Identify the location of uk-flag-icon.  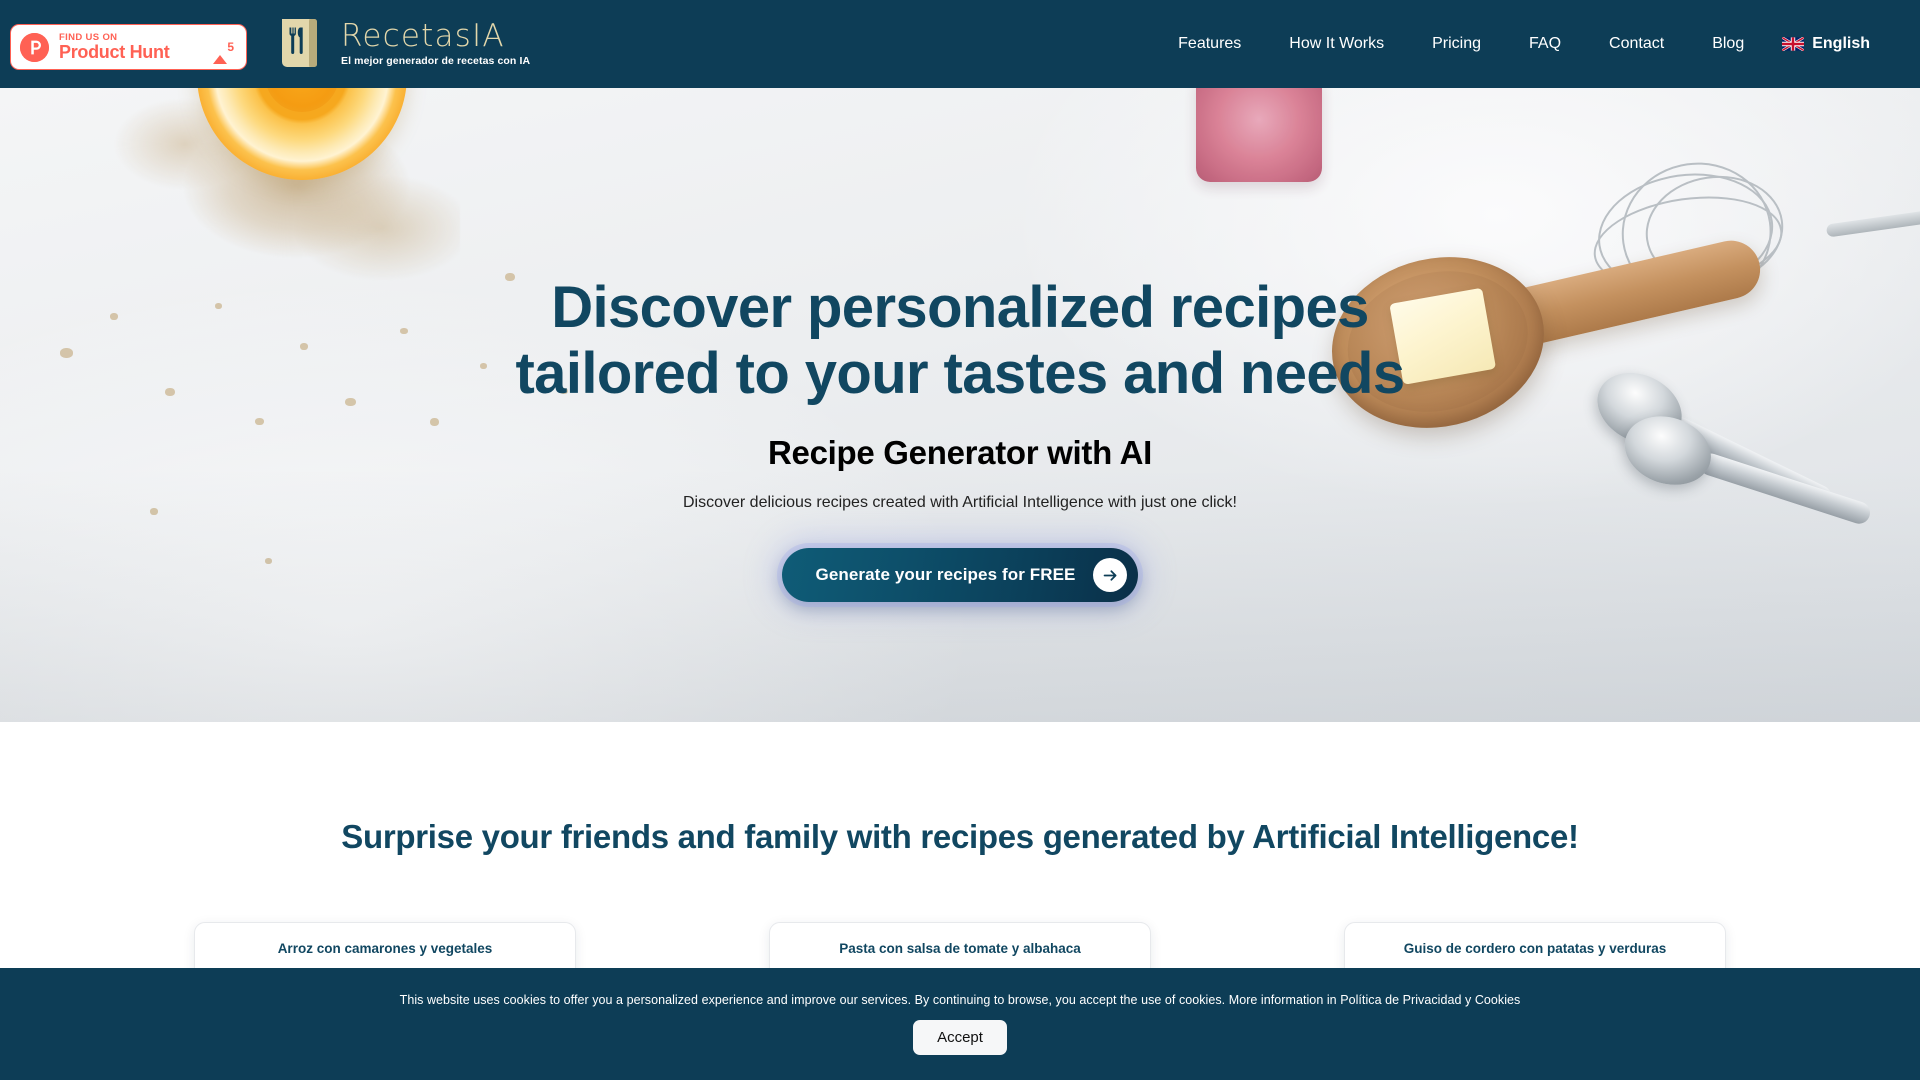
(1793, 44).